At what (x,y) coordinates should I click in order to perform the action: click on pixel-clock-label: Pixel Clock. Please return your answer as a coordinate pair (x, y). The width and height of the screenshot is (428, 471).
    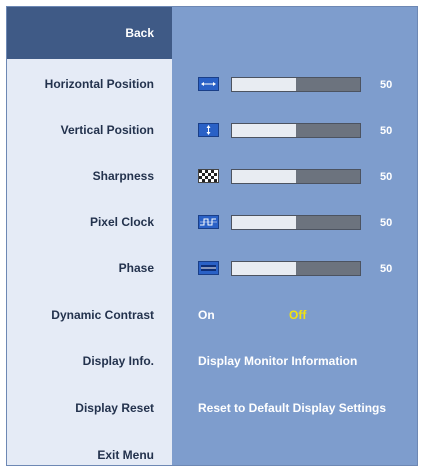
    Looking at the image, I should click on (89, 222).